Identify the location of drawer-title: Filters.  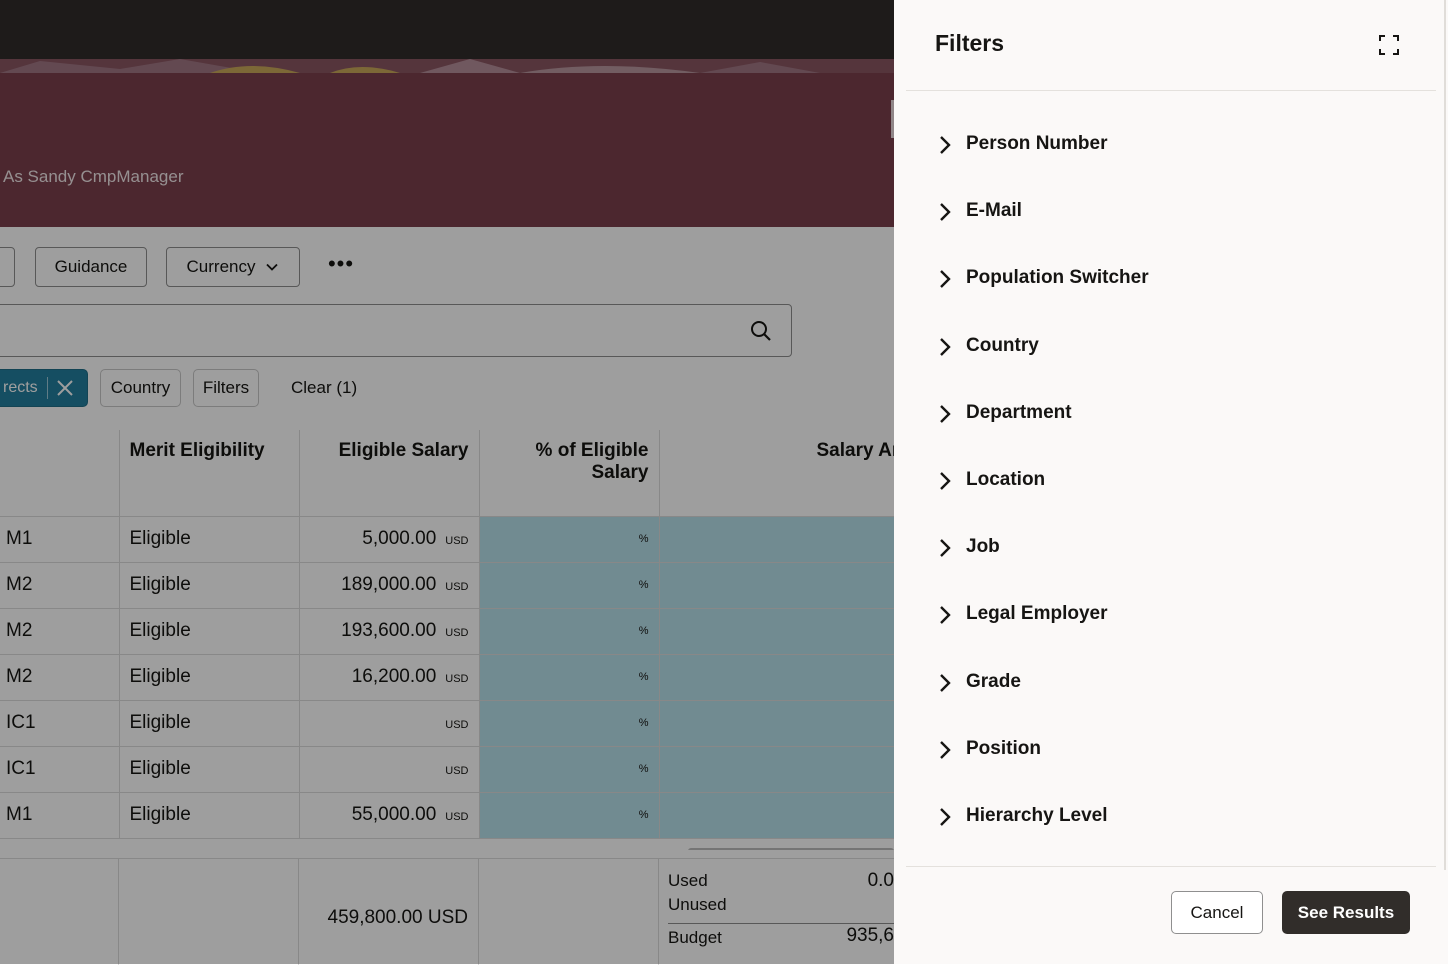
(970, 43).